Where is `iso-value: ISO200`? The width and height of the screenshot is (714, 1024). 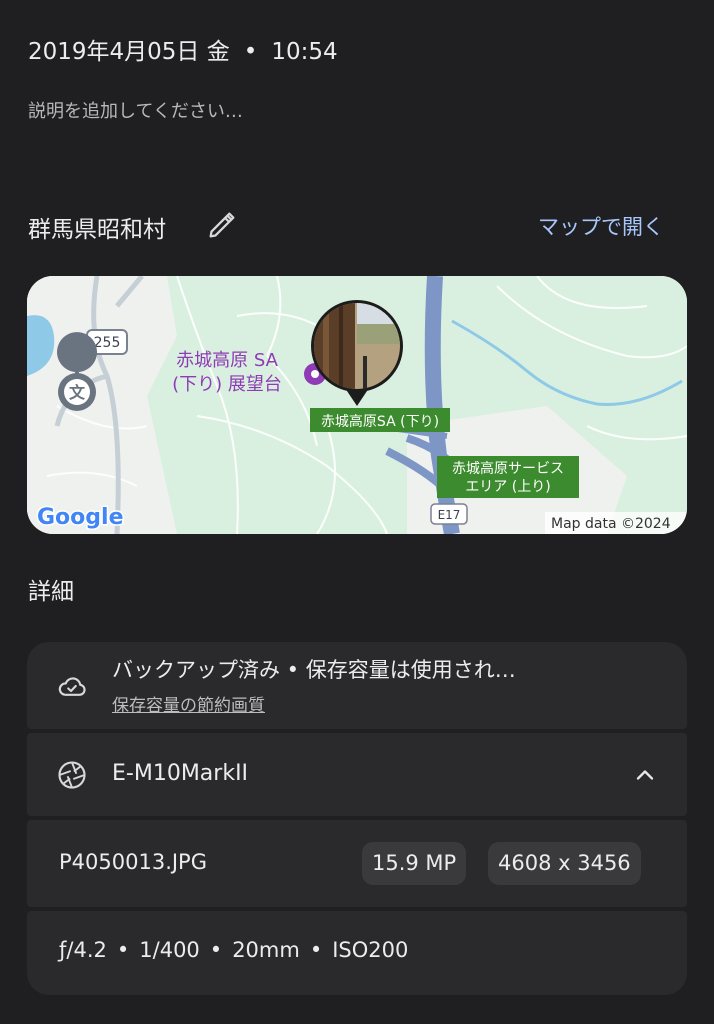
iso-value: ISO200 is located at coordinates (370, 950).